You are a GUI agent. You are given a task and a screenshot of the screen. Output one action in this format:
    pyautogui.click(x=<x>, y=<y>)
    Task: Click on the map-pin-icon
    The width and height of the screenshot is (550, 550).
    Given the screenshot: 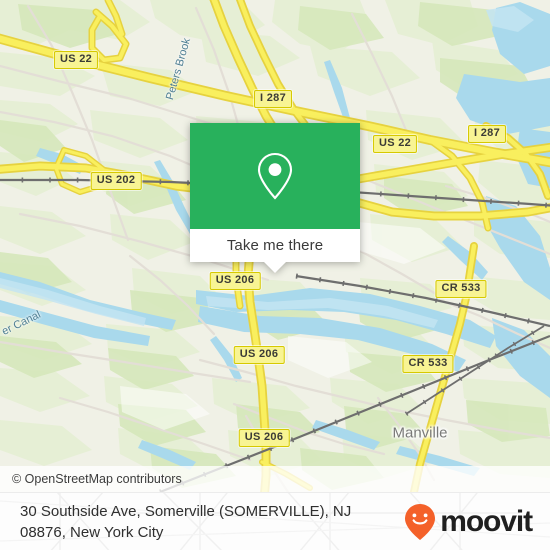 What is the action you would take?
    pyautogui.click(x=275, y=176)
    